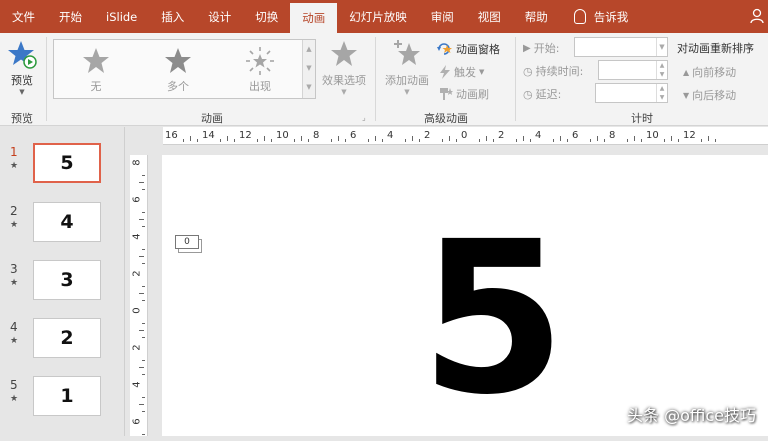 This screenshot has width=768, height=441. What do you see at coordinates (121, 16) in the screenshot?
I see `tab-islide: iSlide` at bounding box center [121, 16].